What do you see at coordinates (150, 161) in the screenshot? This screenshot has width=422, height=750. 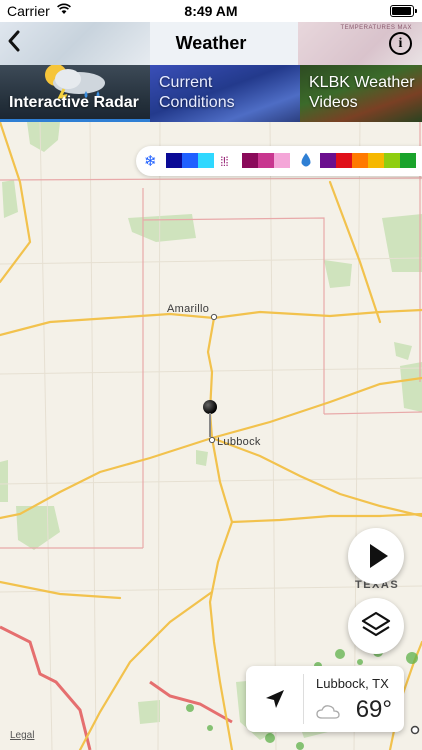 I see `snowflake-icon: ❄` at bounding box center [150, 161].